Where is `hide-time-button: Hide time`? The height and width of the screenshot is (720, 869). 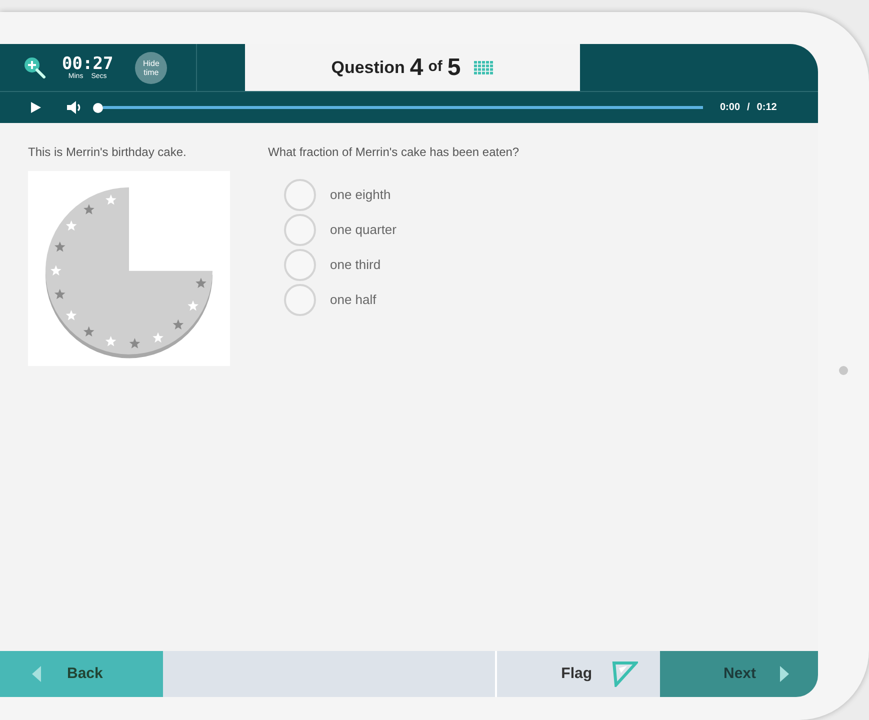
hide-time-button: Hide time is located at coordinates (151, 68).